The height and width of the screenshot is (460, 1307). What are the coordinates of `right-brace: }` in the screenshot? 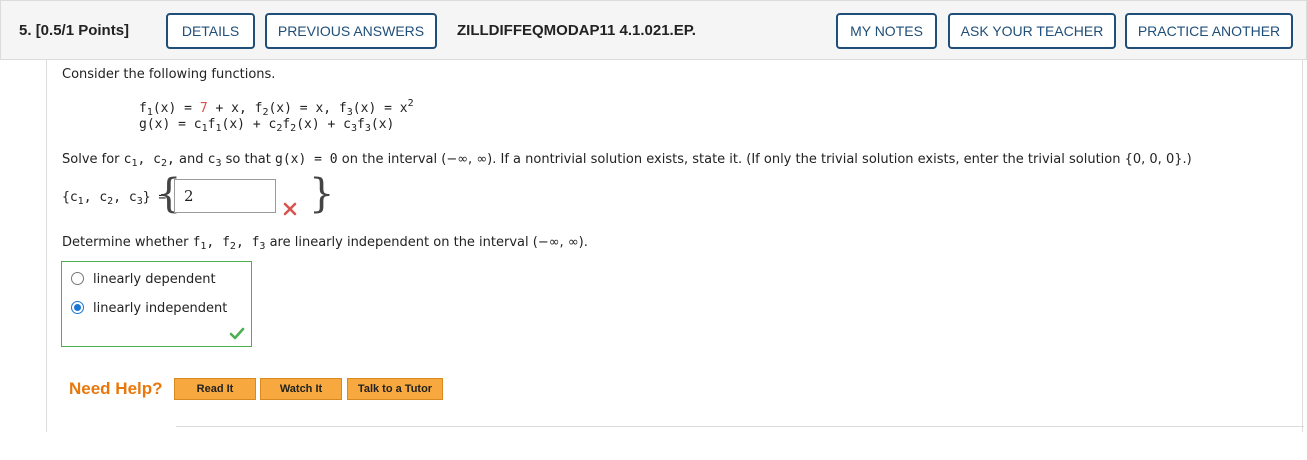 It's located at (322, 194).